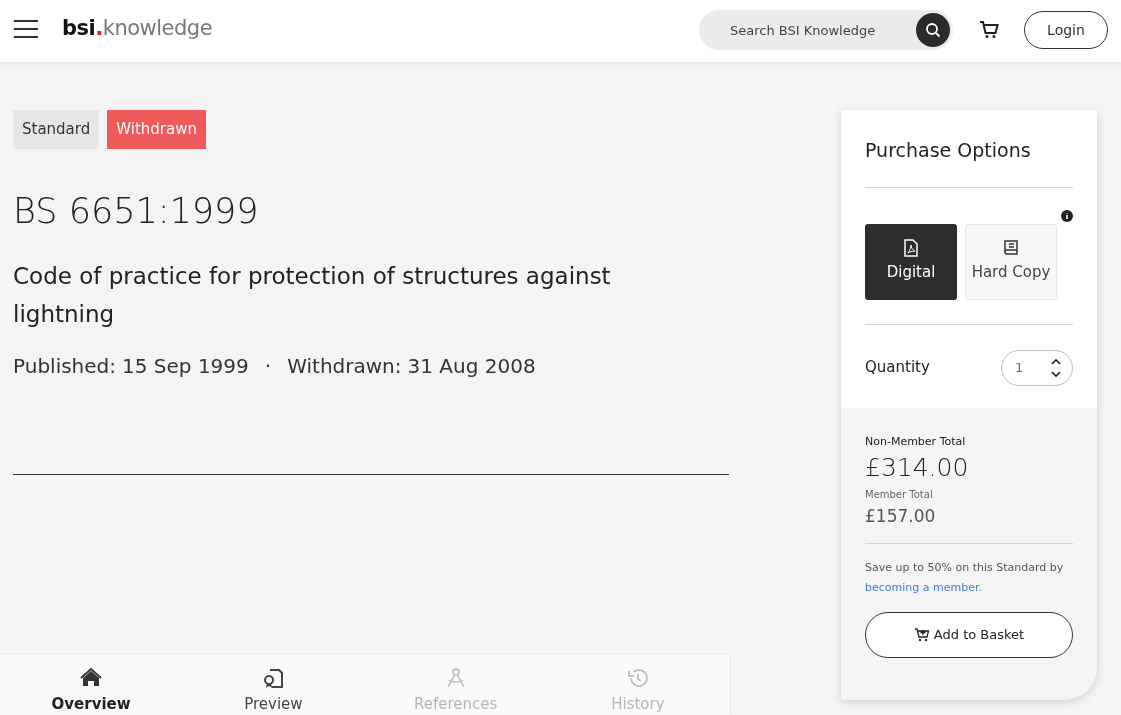  Describe the element at coordinates (923, 587) in the screenshot. I see `membership-link: becoming a member.` at that location.